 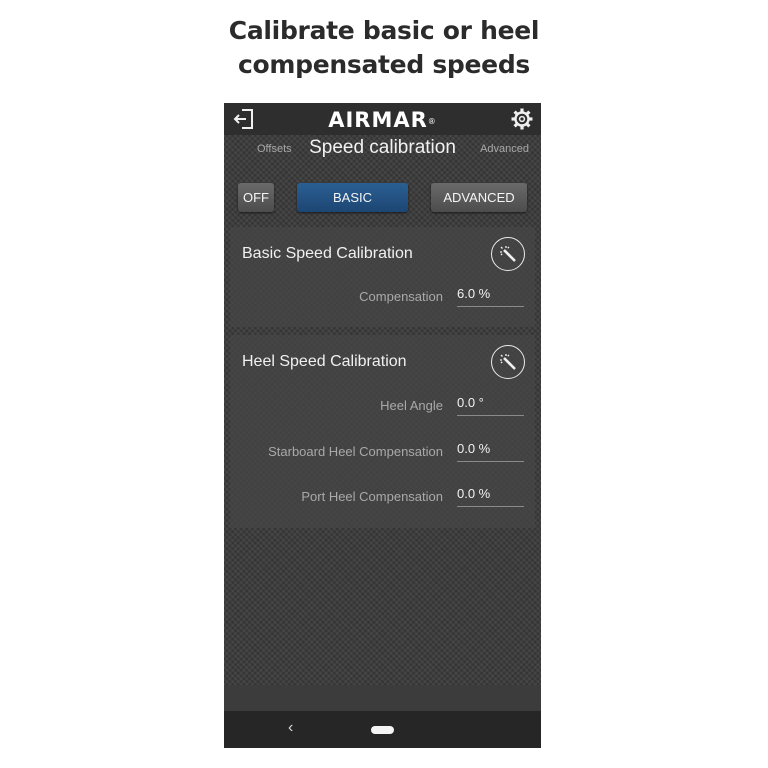 What do you see at coordinates (401, 296) in the screenshot?
I see `compensation-label: Compensation` at bounding box center [401, 296].